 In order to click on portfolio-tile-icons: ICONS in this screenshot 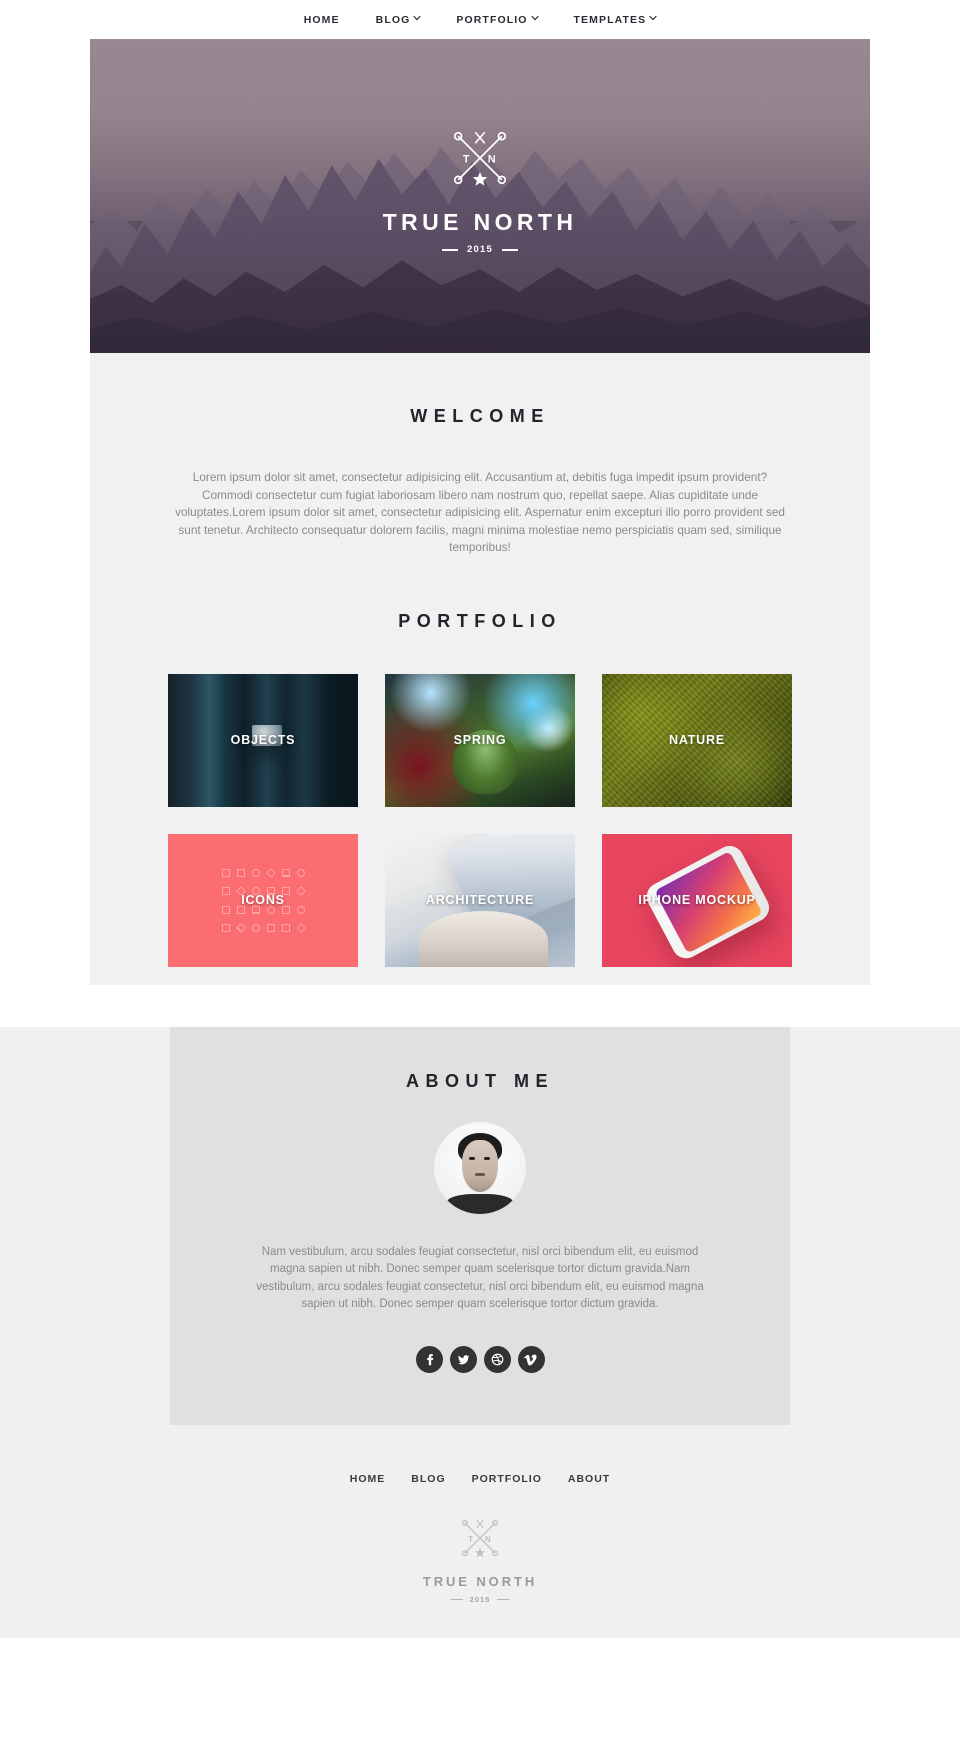, I will do `click(263, 900)`.